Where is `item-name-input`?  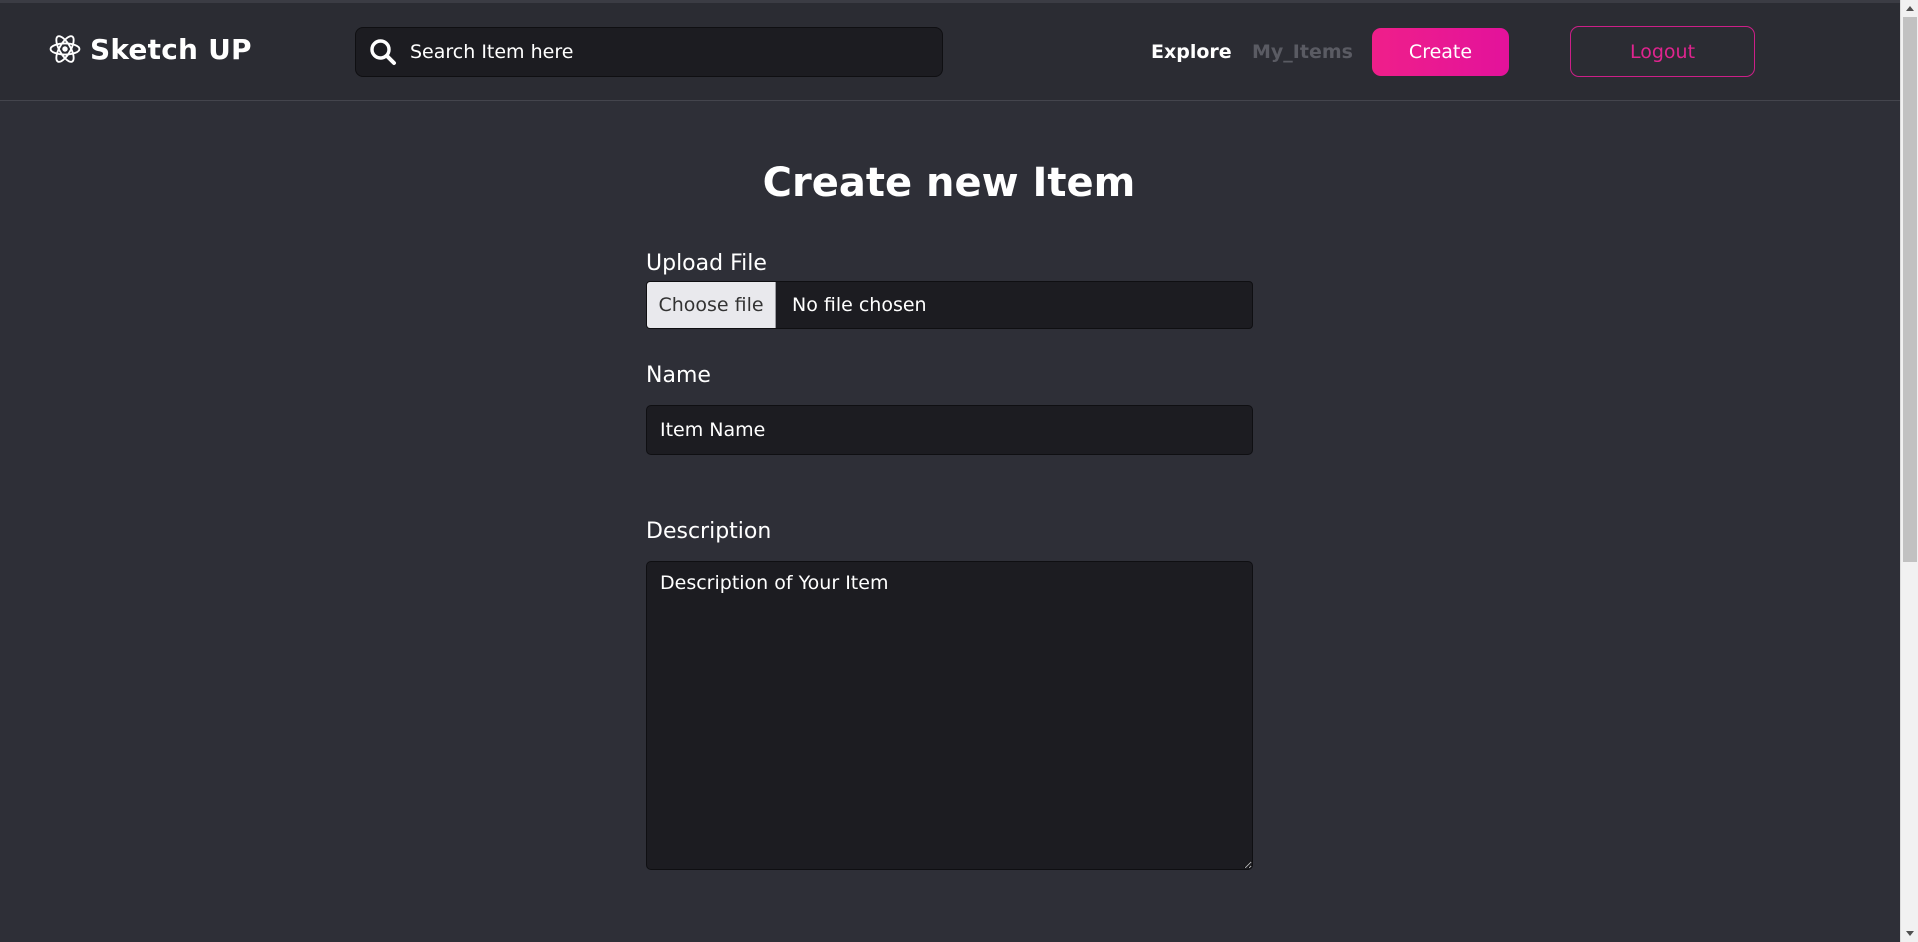 item-name-input is located at coordinates (949, 430).